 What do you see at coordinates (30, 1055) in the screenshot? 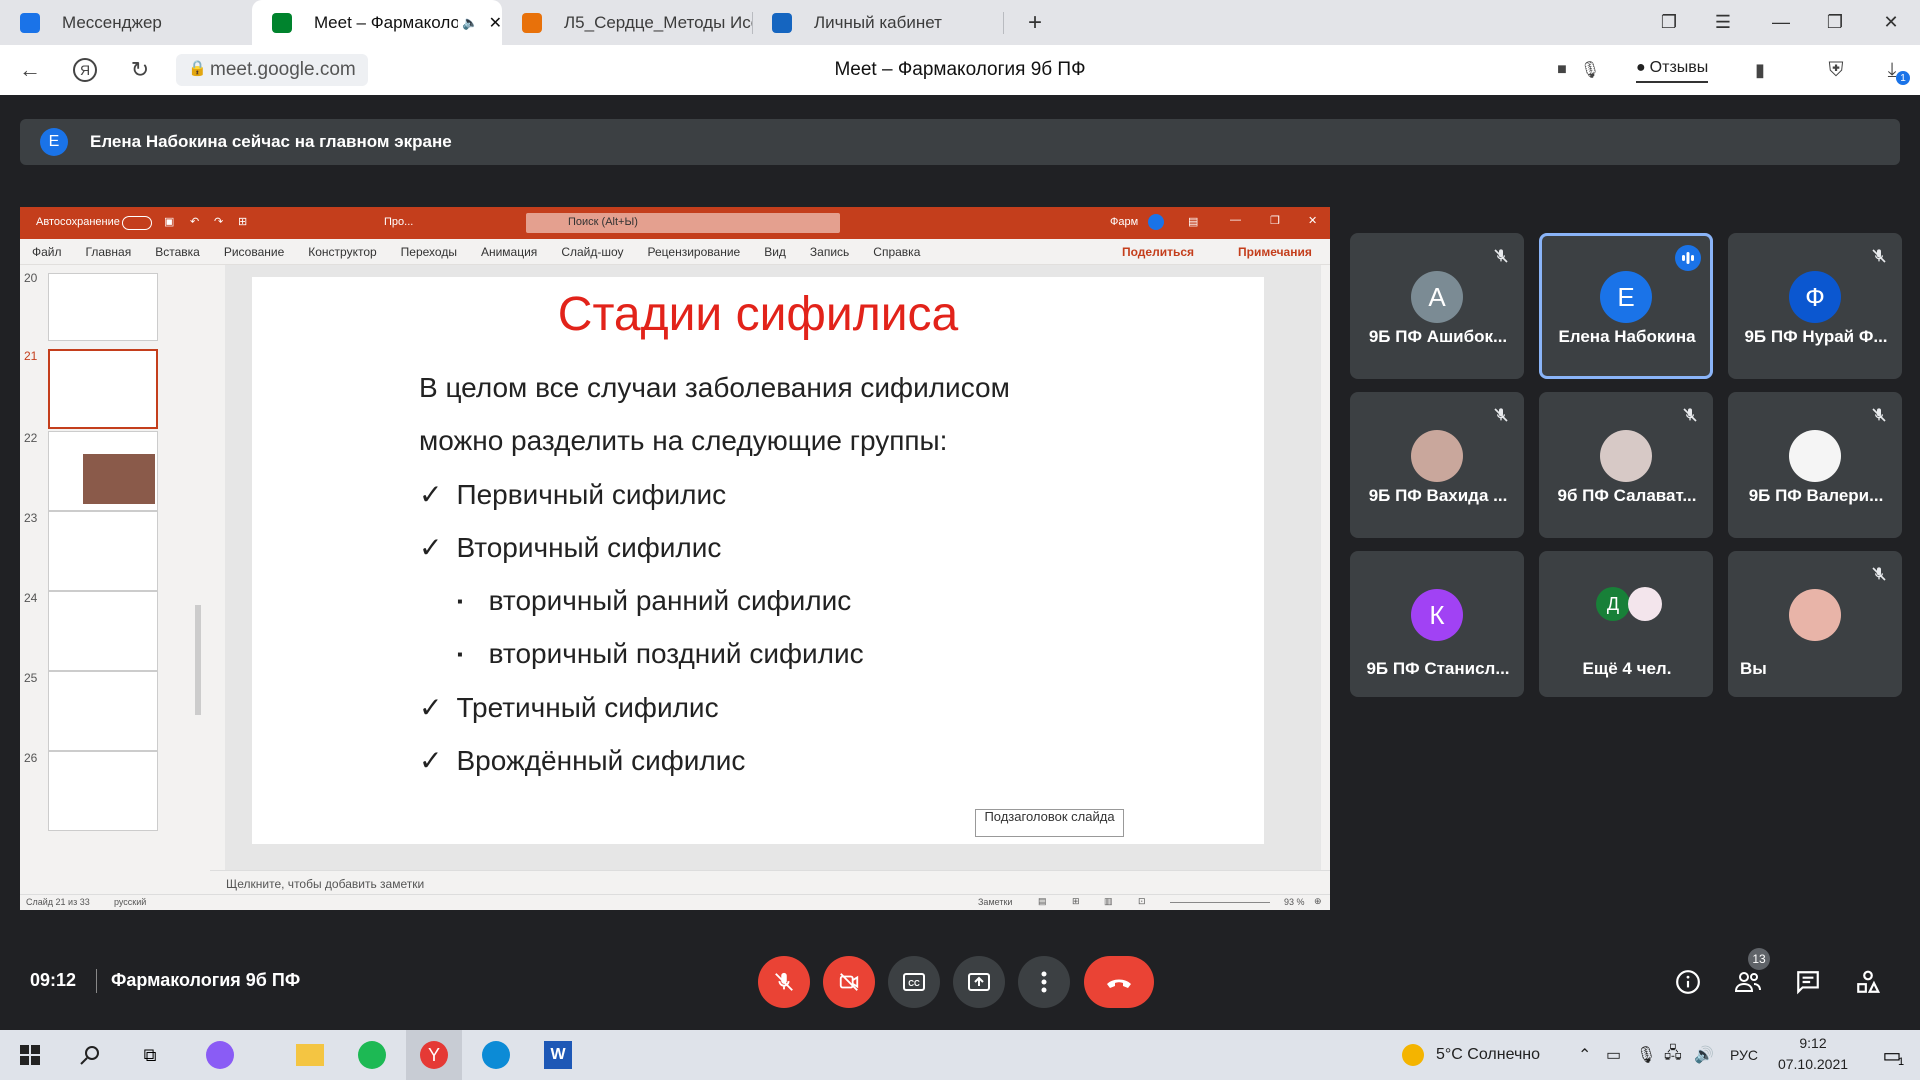
I see `start-button` at bounding box center [30, 1055].